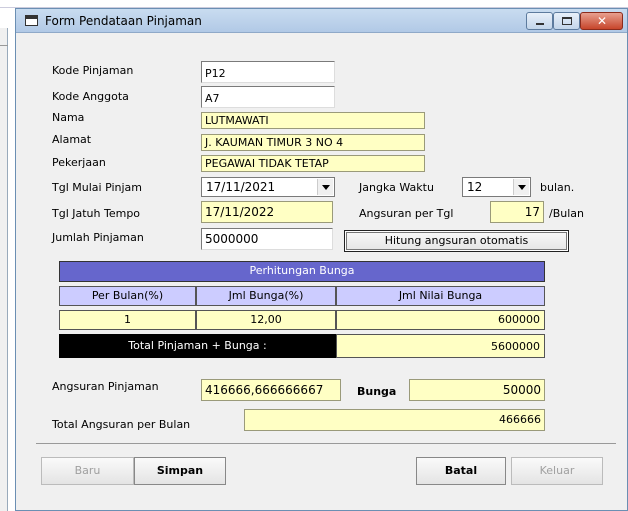 The width and height of the screenshot is (628, 511). I want to click on column-header: Per Bulan(%), so click(127, 296).